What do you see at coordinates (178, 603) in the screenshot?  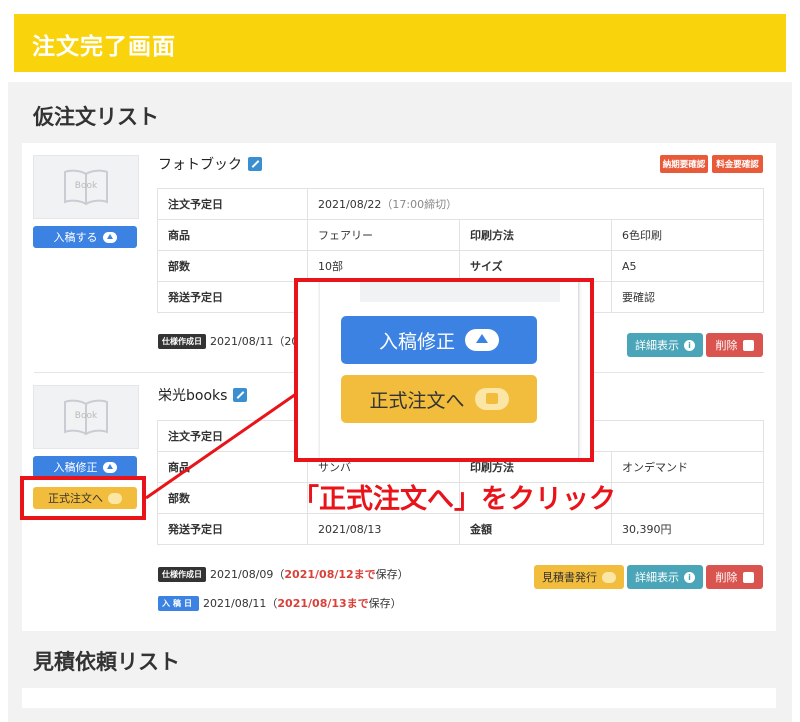 I see `upload-date-tag: 入稿日` at bounding box center [178, 603].